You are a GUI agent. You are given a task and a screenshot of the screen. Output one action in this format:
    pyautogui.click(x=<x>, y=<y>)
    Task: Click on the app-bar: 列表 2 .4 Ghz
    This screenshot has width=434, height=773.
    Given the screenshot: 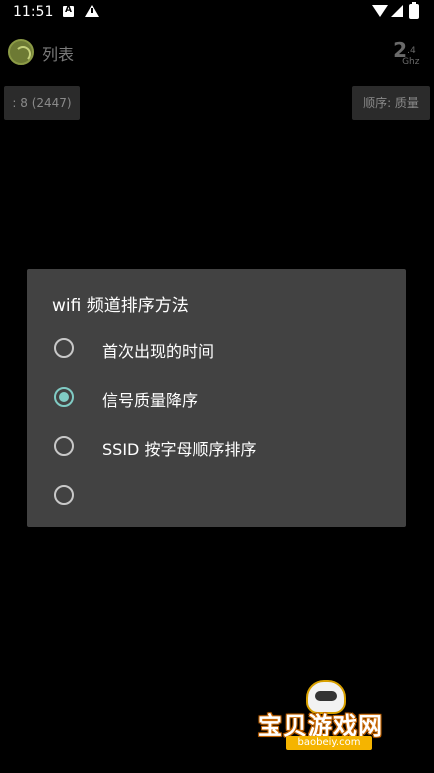 What is the action you would take?
    pyautogui.click(x=217, y=53)
    